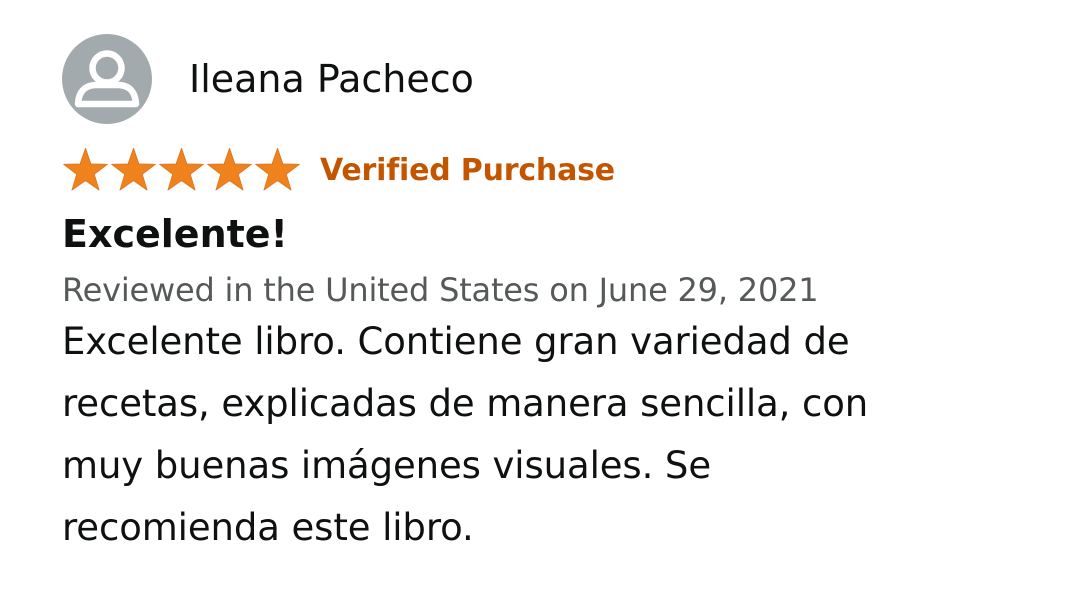  I want to click on rating-row: Verified Purchase, so click(557, 170).